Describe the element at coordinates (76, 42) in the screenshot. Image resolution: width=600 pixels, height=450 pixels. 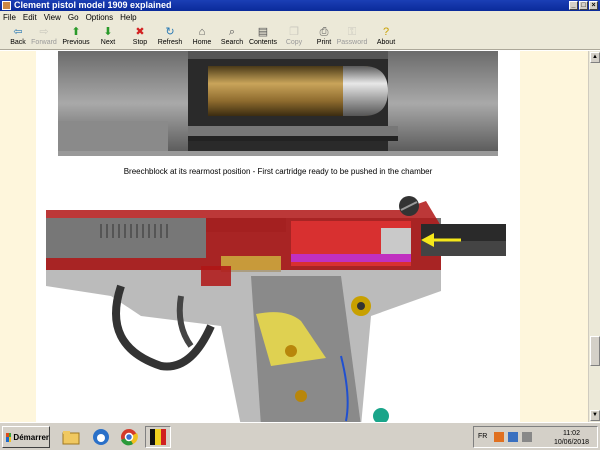
I see `previous-label: Previous` at that location.